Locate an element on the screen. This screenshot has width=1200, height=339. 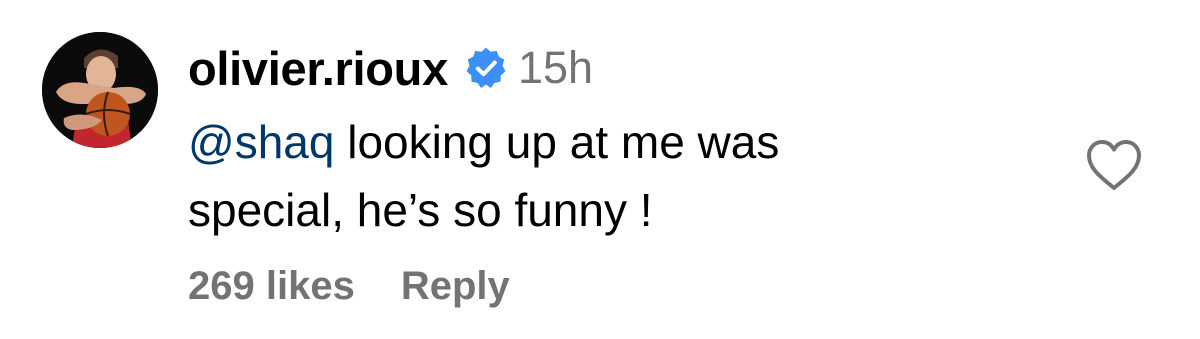
verified-badge-icon is located at coordinates (486, 68).